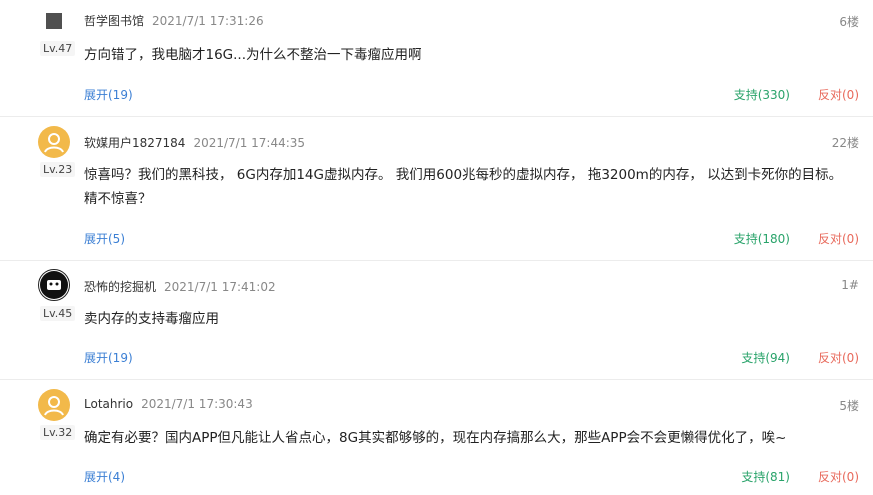  Describe the element at coordinates (849, 22) in the screenshot. I see `floor-number: 6楼` at that location.